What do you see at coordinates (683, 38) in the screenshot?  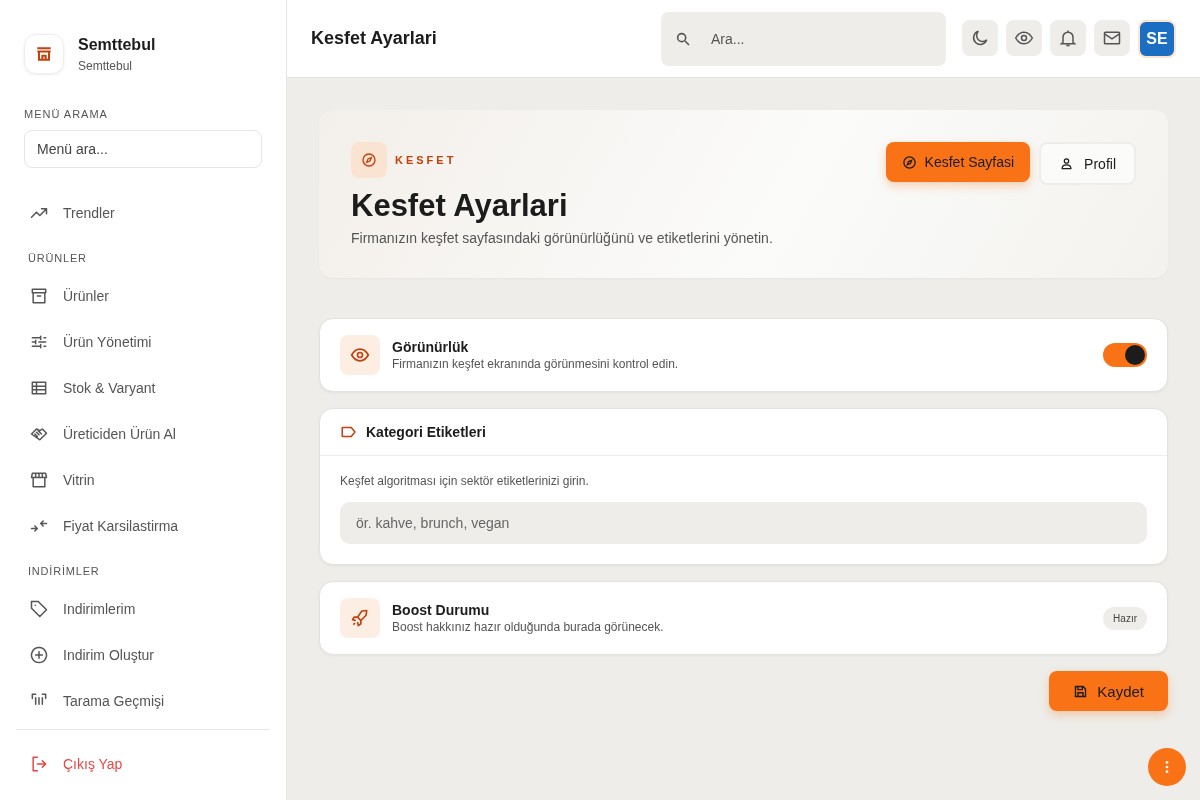 I see `search-icon` at bounding box center [683, 38].